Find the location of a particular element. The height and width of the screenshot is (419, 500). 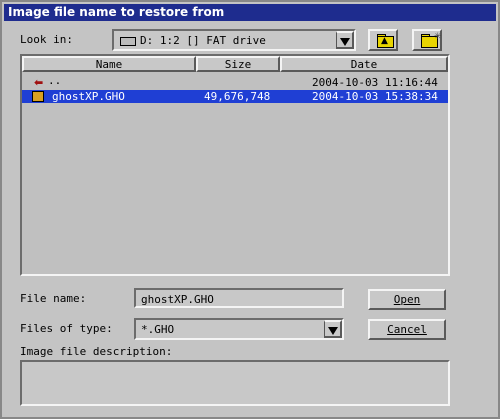

file-type-dropdown-button is located at coordinates (333, 329).